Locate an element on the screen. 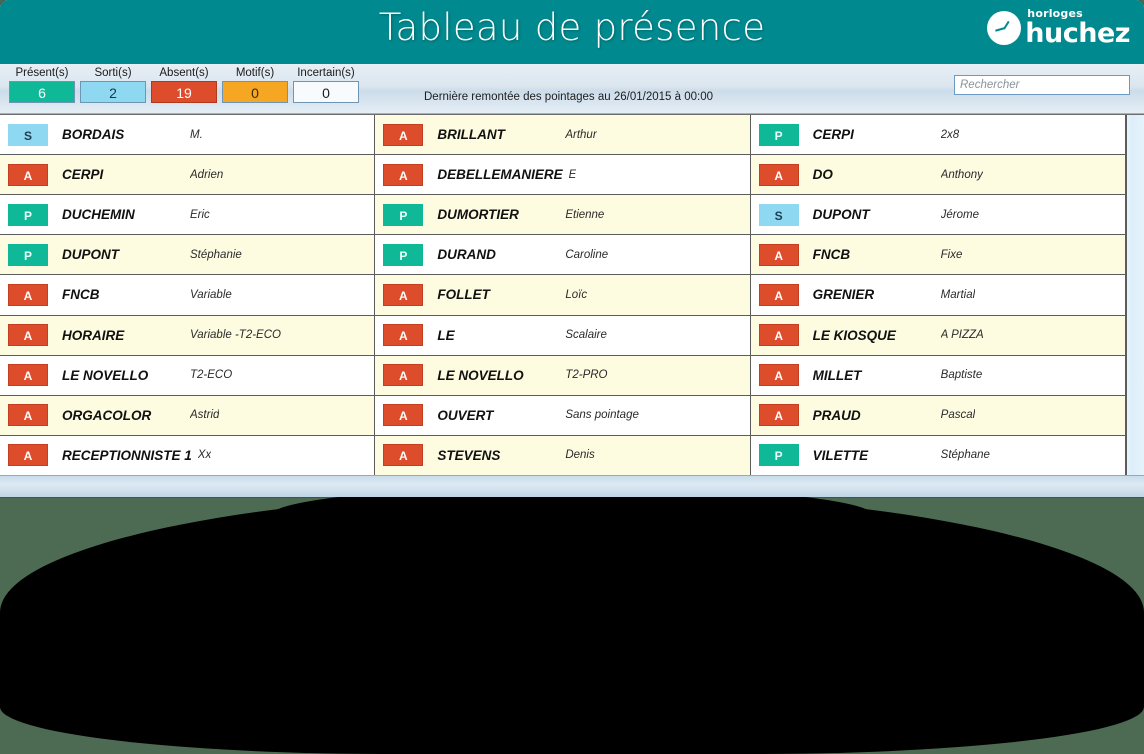 This screenshot has height=754, width=1144. employee-detail: Eric is located at coordinates (200, 214).